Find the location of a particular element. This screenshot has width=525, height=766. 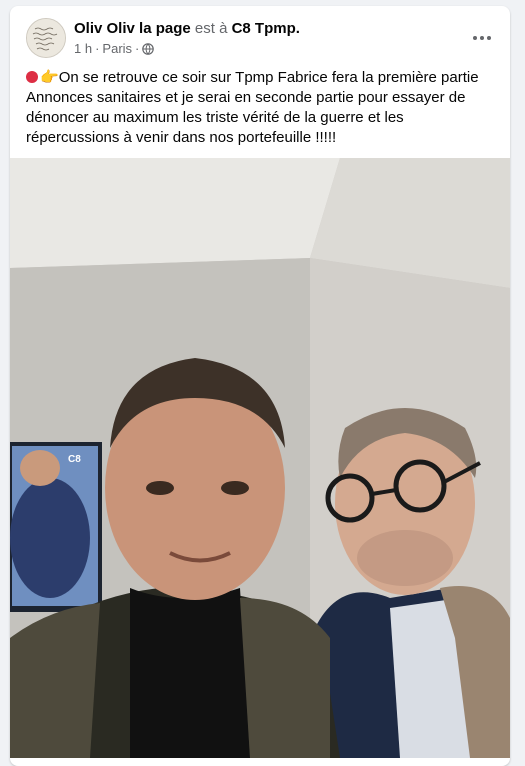

pointing-hand-emoji: 👉 is located at coordinates (49, 77).